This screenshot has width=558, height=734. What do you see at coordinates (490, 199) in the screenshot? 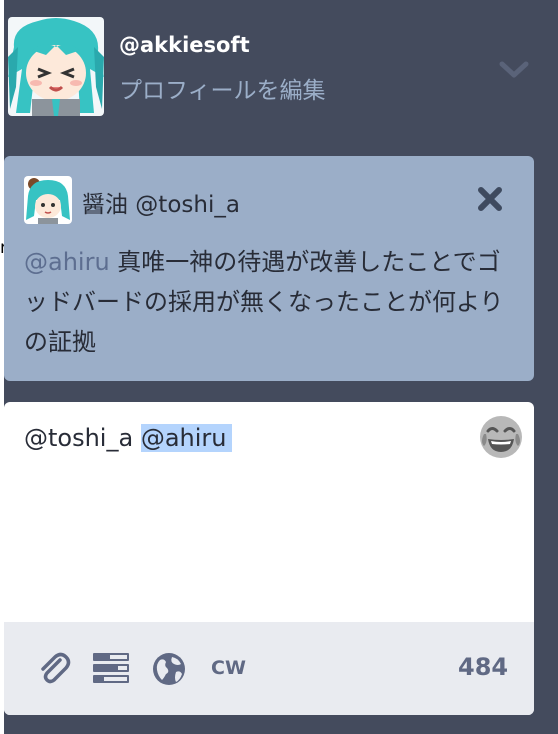
I see `close-icon` at bounding box center [490, 199].